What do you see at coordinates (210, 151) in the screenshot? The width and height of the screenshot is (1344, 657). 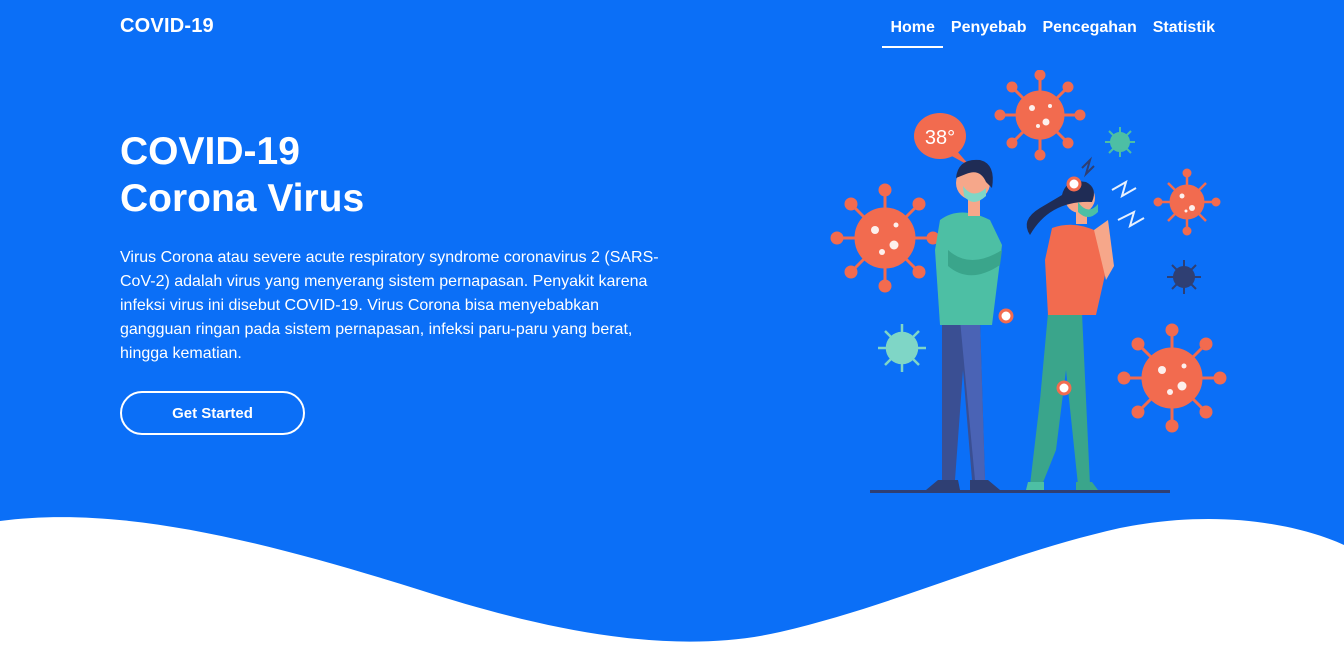 I see `hero-title-line1: COVID-19` at bounding box center [210, 151].